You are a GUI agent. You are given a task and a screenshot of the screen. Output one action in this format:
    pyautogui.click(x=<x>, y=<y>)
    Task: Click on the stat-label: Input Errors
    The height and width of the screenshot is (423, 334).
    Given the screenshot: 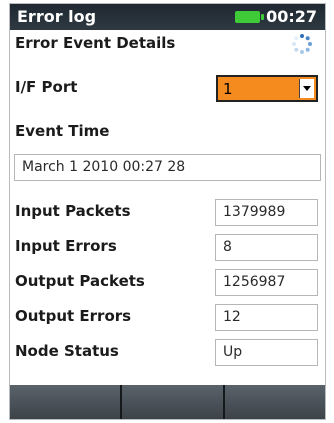 What is the action you would take?
    pyautogui.click(x=66, y=246)
    